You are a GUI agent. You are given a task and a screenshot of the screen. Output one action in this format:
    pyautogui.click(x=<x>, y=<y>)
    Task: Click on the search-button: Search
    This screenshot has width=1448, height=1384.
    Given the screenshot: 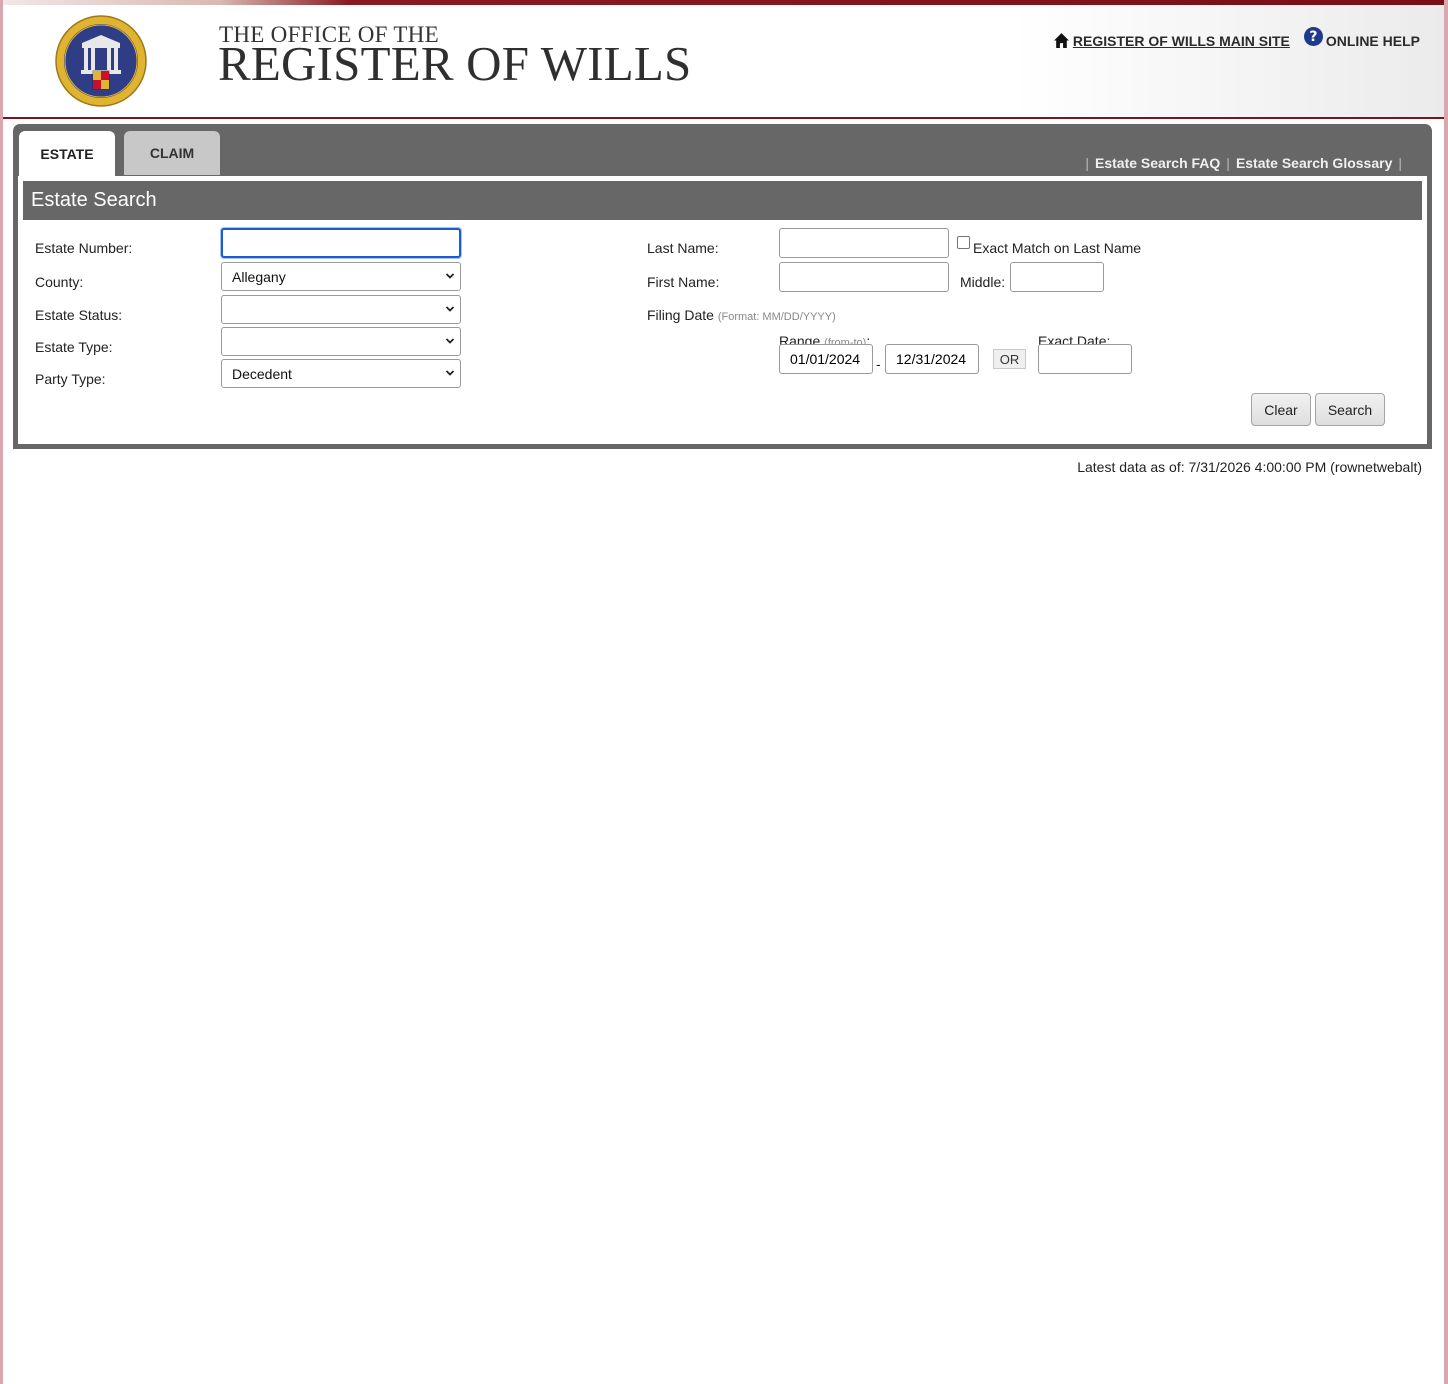 What is the action you would take?
    pyautogui.click(x=1350, y=409)
    